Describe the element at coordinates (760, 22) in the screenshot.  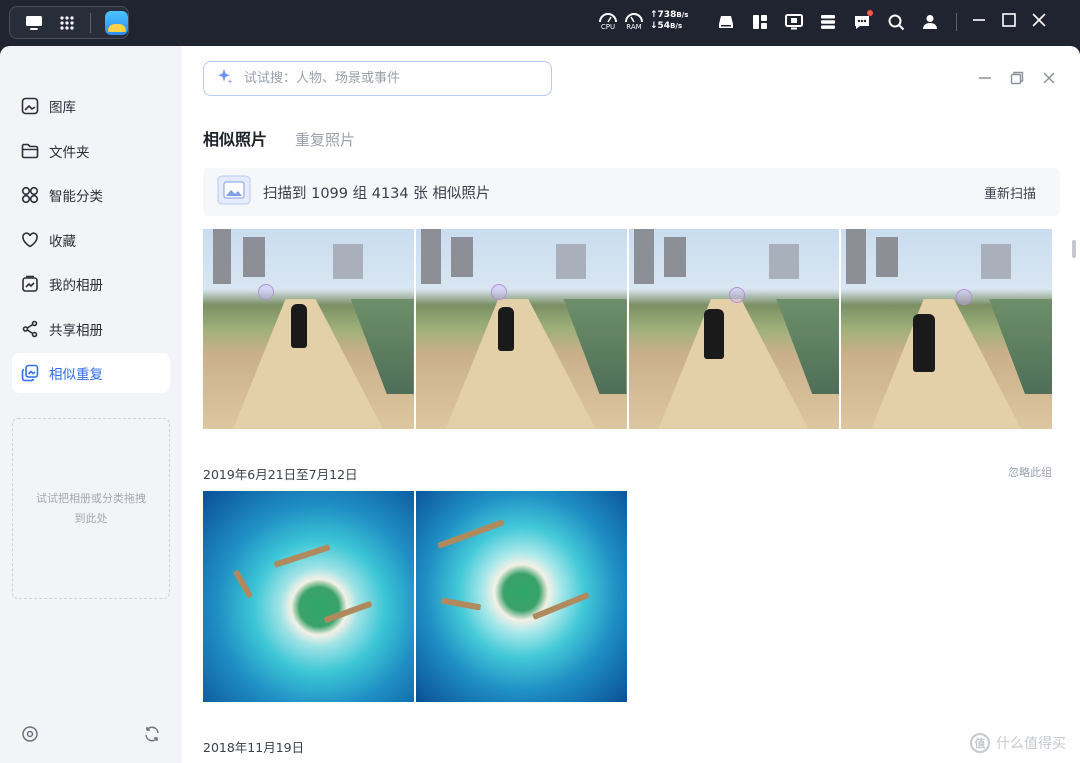
I see `widgets-icon` at that location.